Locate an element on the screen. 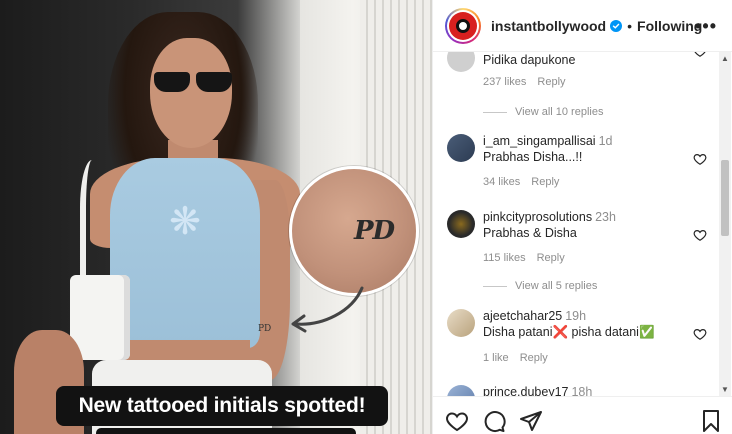 The image size is (732, 434). overlay-caption: New tattooed initials spotted! is located at coordinates (222, 406).